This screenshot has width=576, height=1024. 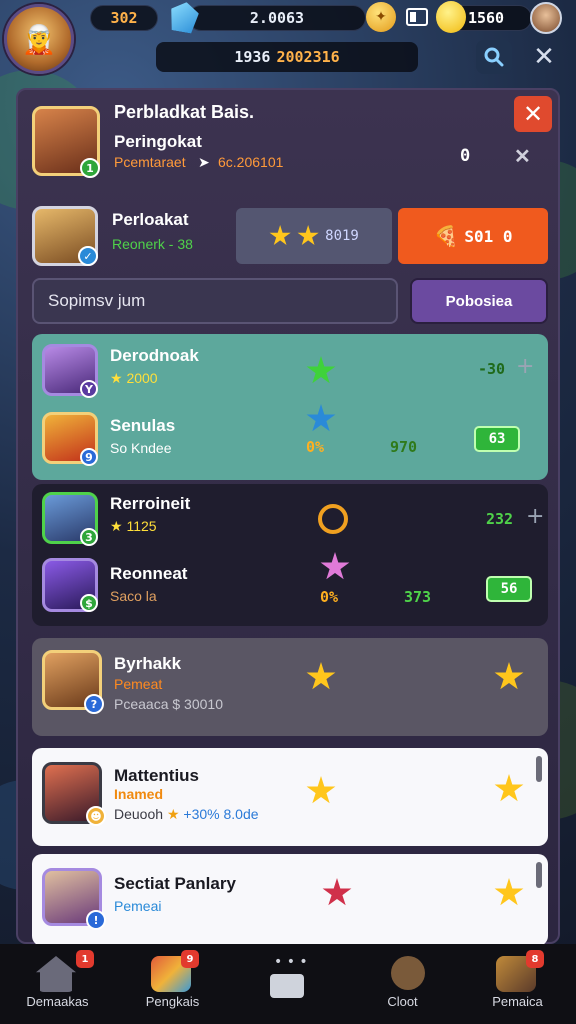 I want to click on item-badge: 3, so click(x=89, y=537).